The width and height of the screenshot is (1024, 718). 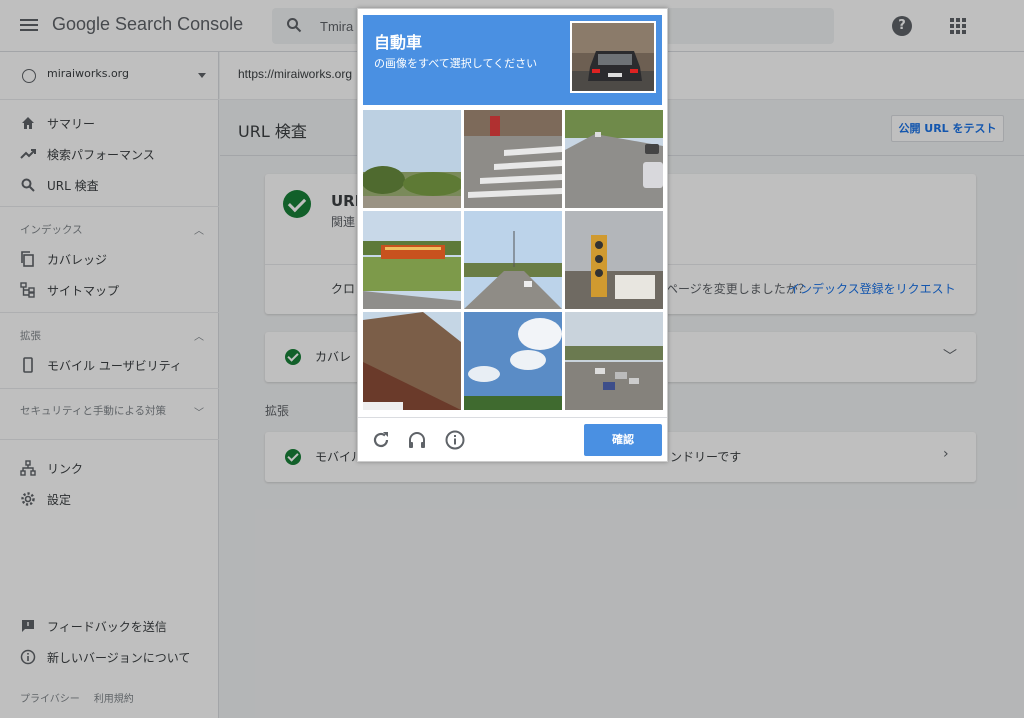 What do you see at coordinates (623, 440) in the screenshot?
I see `verify-button: 確認` at bounding box center [623, 440].